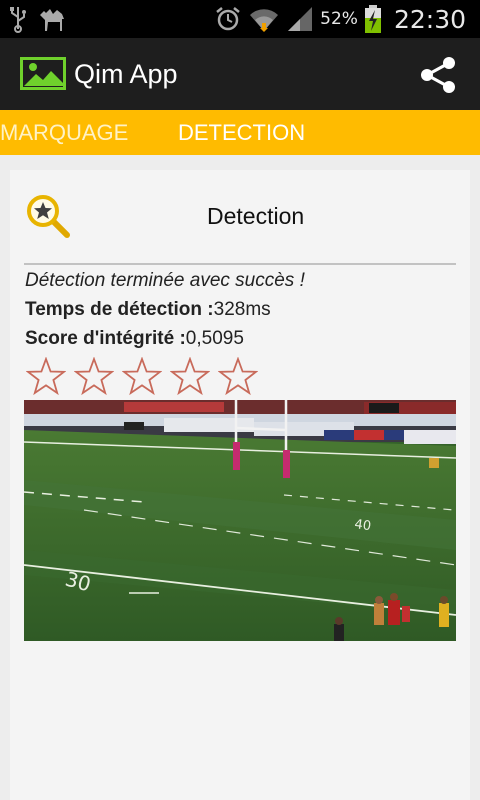 This screenshot has height=800, width=480. I want to click on signal-icon, so click(300, 19).